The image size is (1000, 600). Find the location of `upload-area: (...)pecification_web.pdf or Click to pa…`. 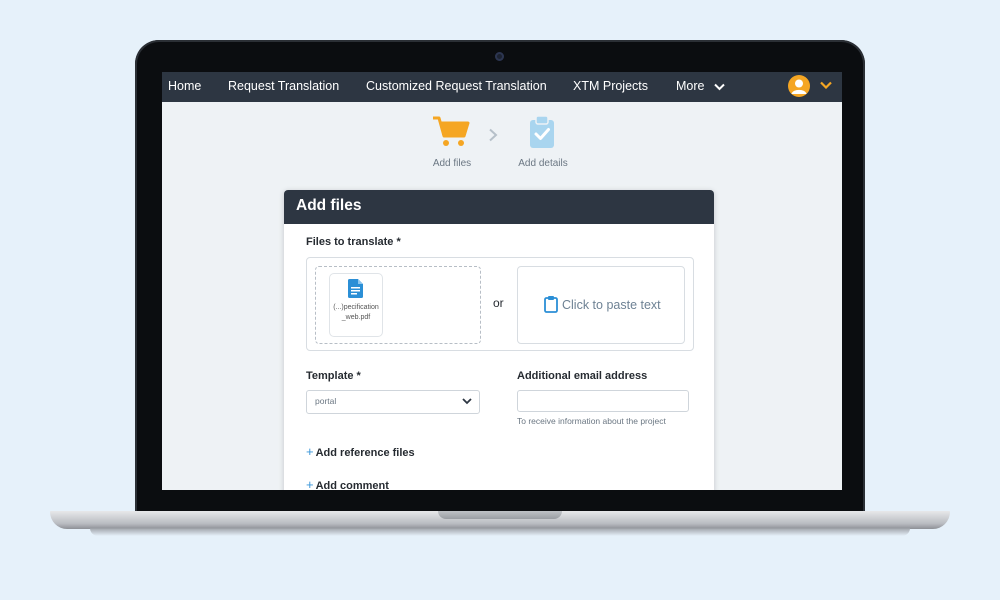

upload-area: (...)pecification_web.pdf or Click to pa… is located at coordinates (500, 304).